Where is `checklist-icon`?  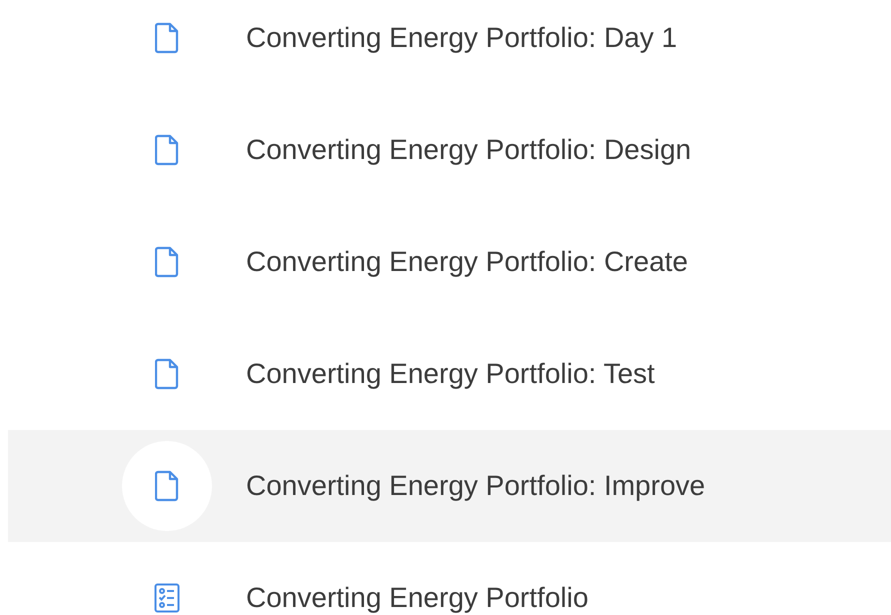 checklist-icon is located at coordinates (167, 598).